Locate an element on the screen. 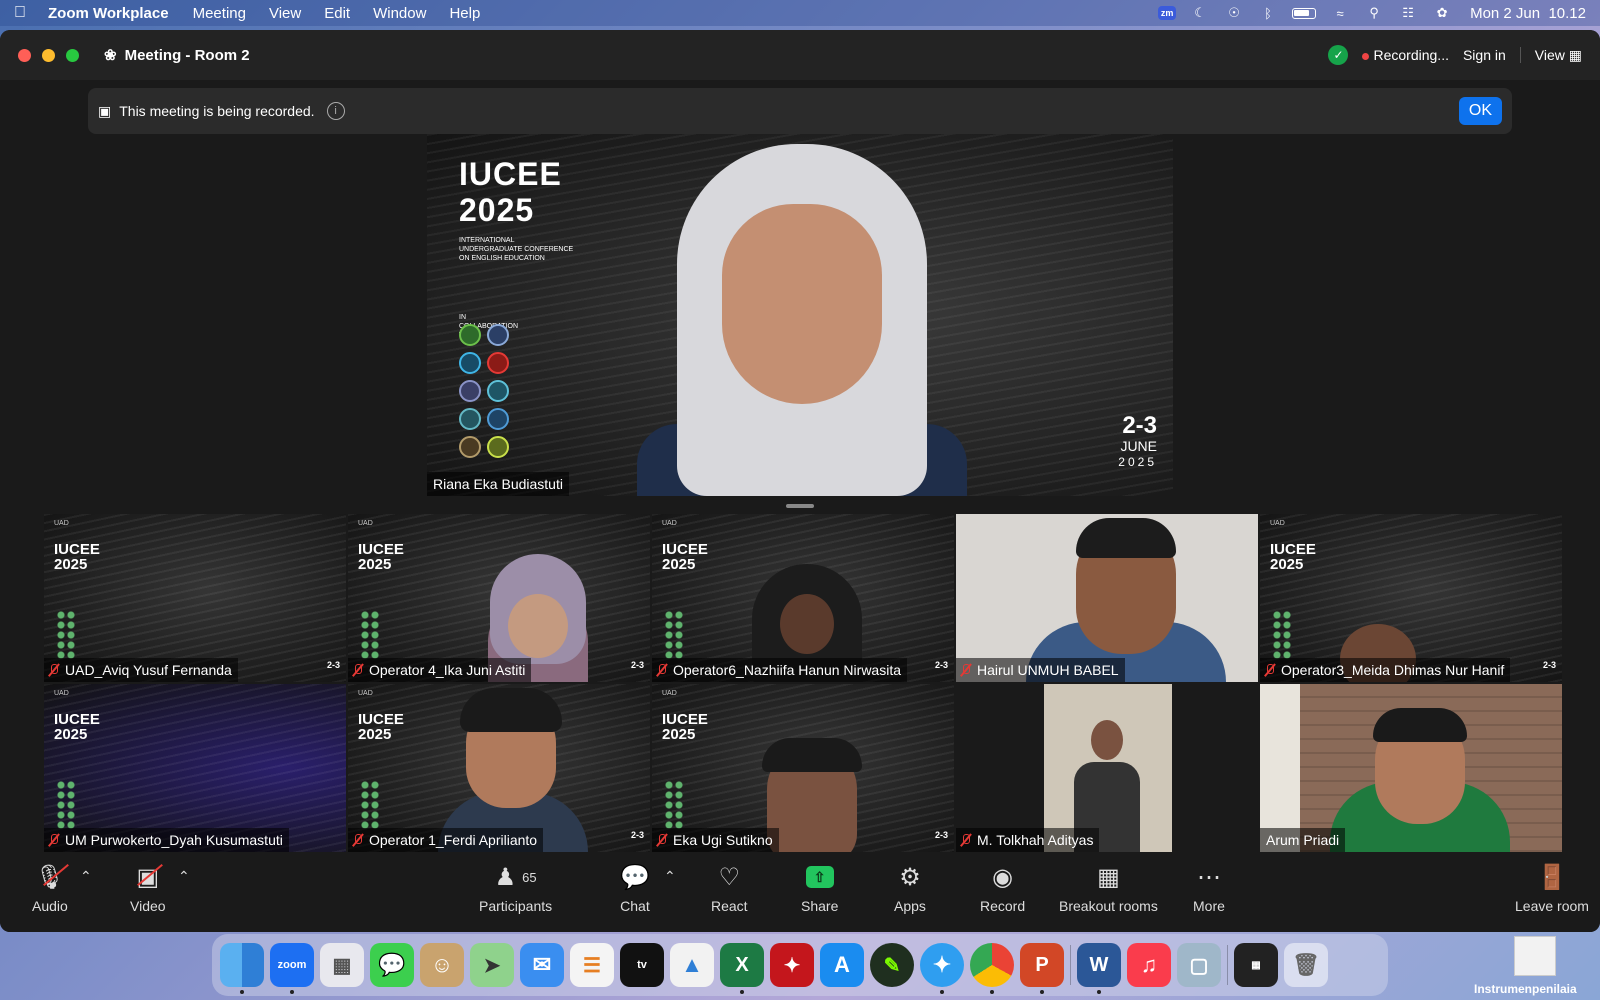  battery-icon is located at coordinates (1304, 13).